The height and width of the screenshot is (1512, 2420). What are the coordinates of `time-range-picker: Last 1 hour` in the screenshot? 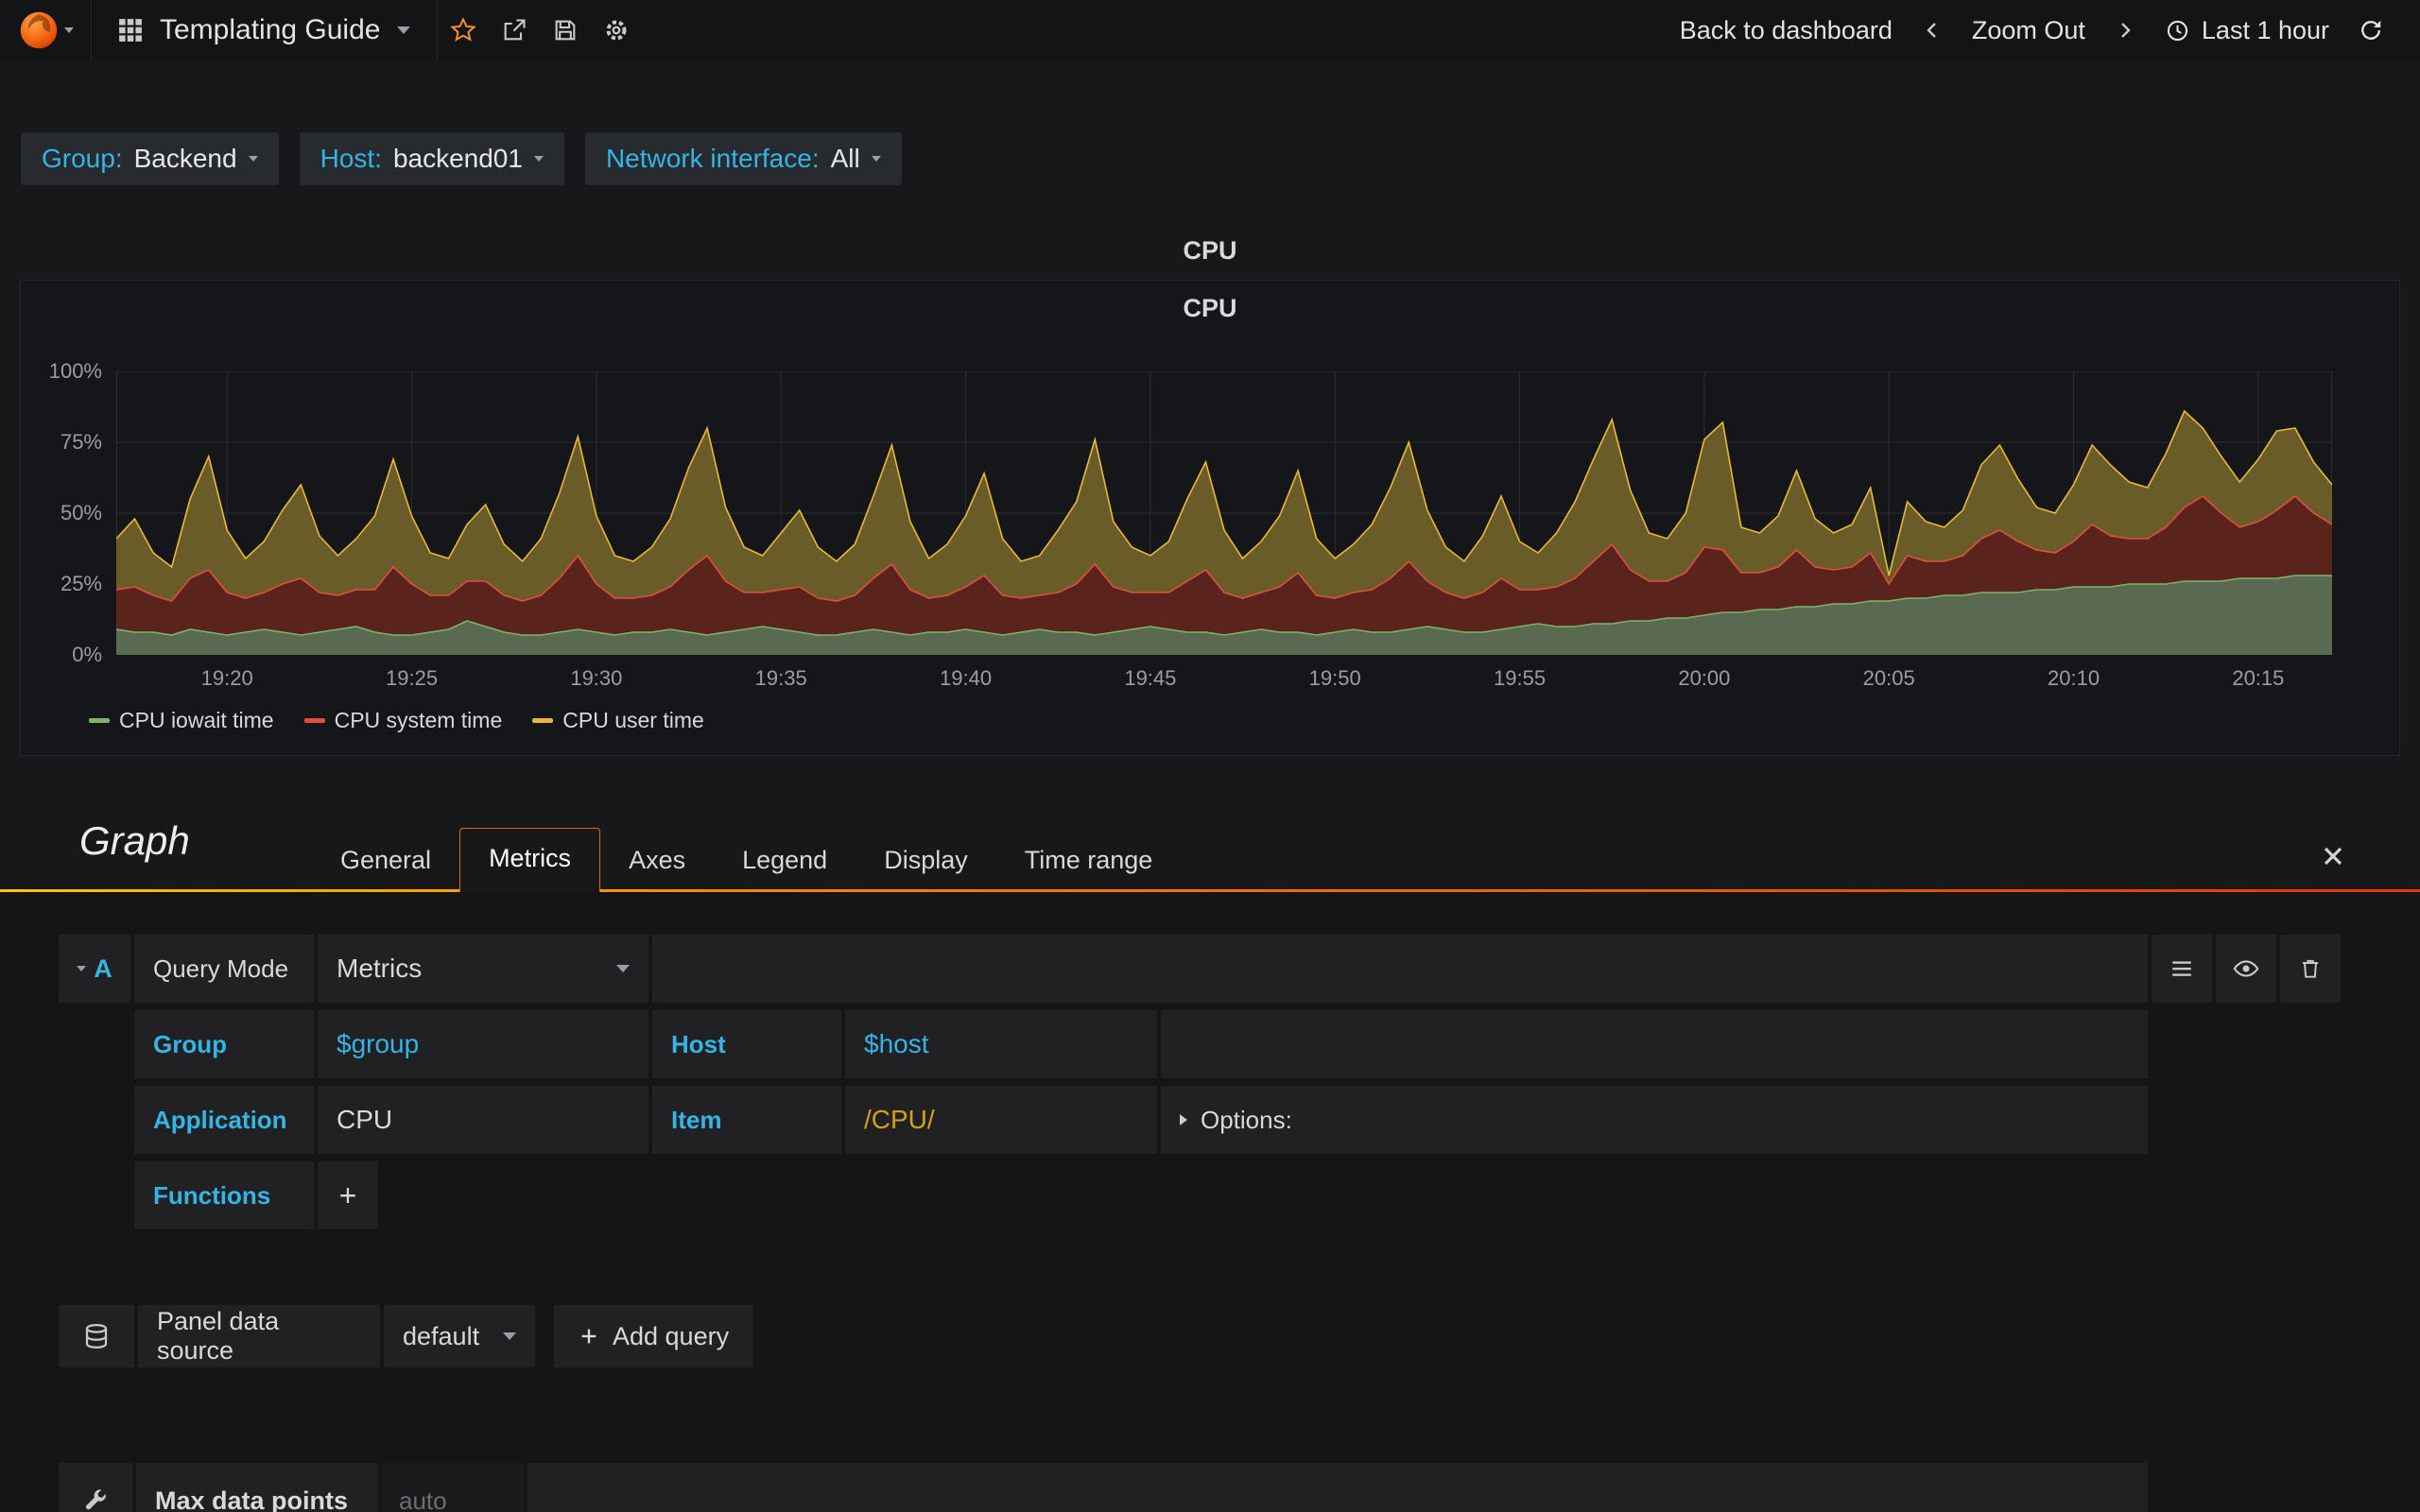 It's located at (2247, 30).